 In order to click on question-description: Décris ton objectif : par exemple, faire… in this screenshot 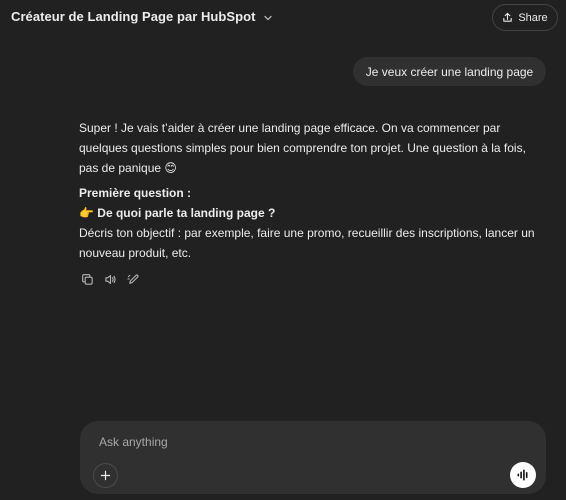, I will do `click(307, 243)`.